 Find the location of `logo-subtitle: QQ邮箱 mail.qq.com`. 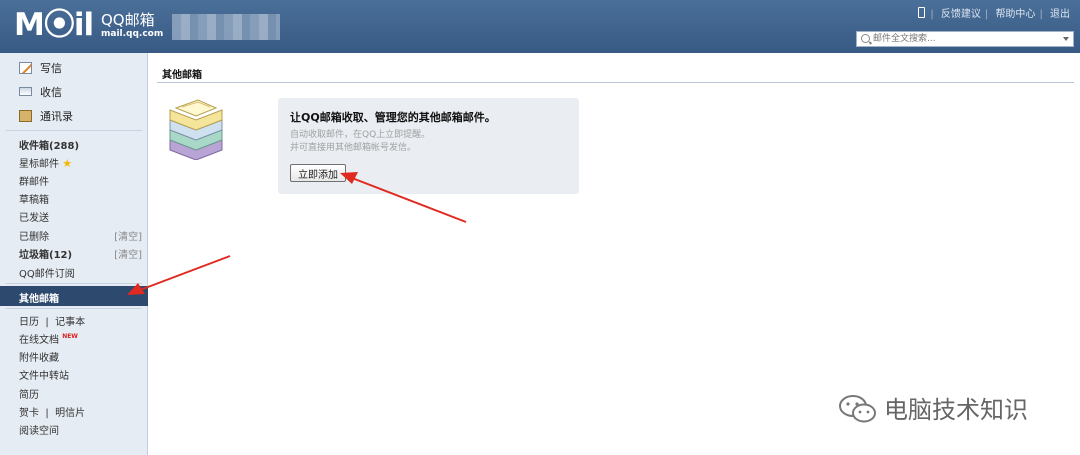

logo-subtitle: QQ邮箱 mail.qq.com is located at coordinates (132, 26).